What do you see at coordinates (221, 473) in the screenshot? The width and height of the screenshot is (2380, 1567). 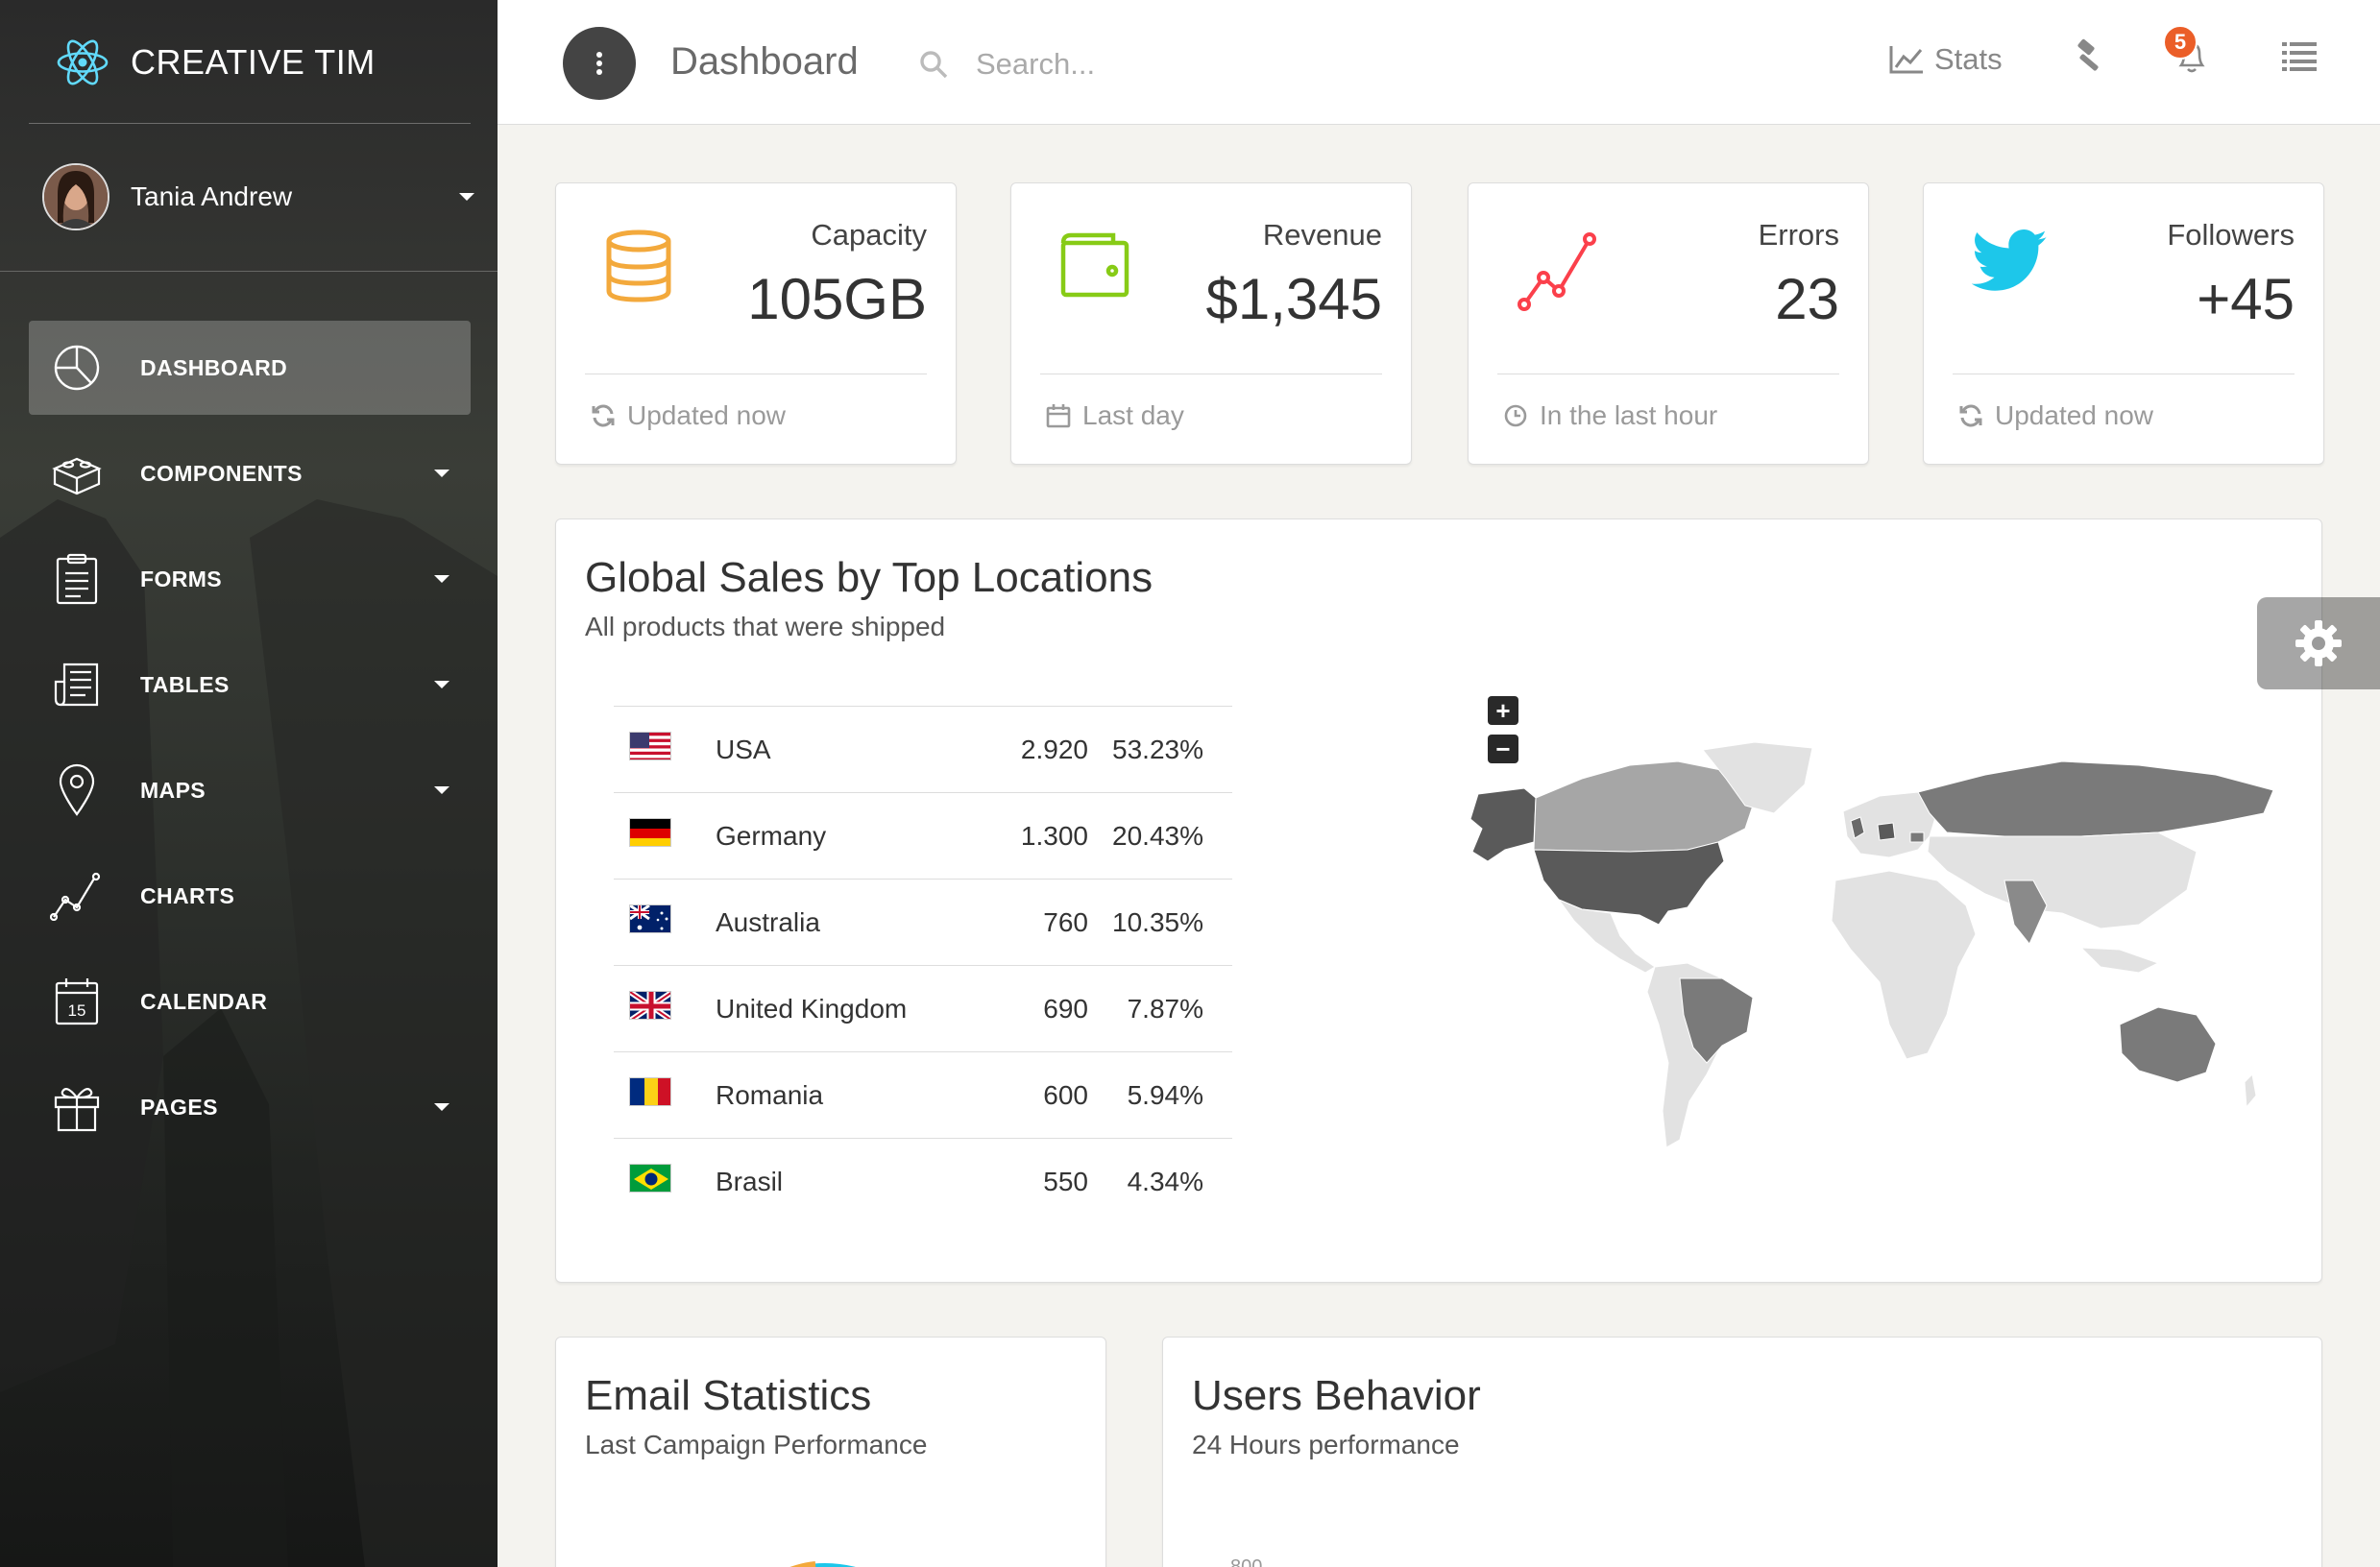 I see `sidebar-item-label: COMPONENTS` at bounding box center [221, 473].